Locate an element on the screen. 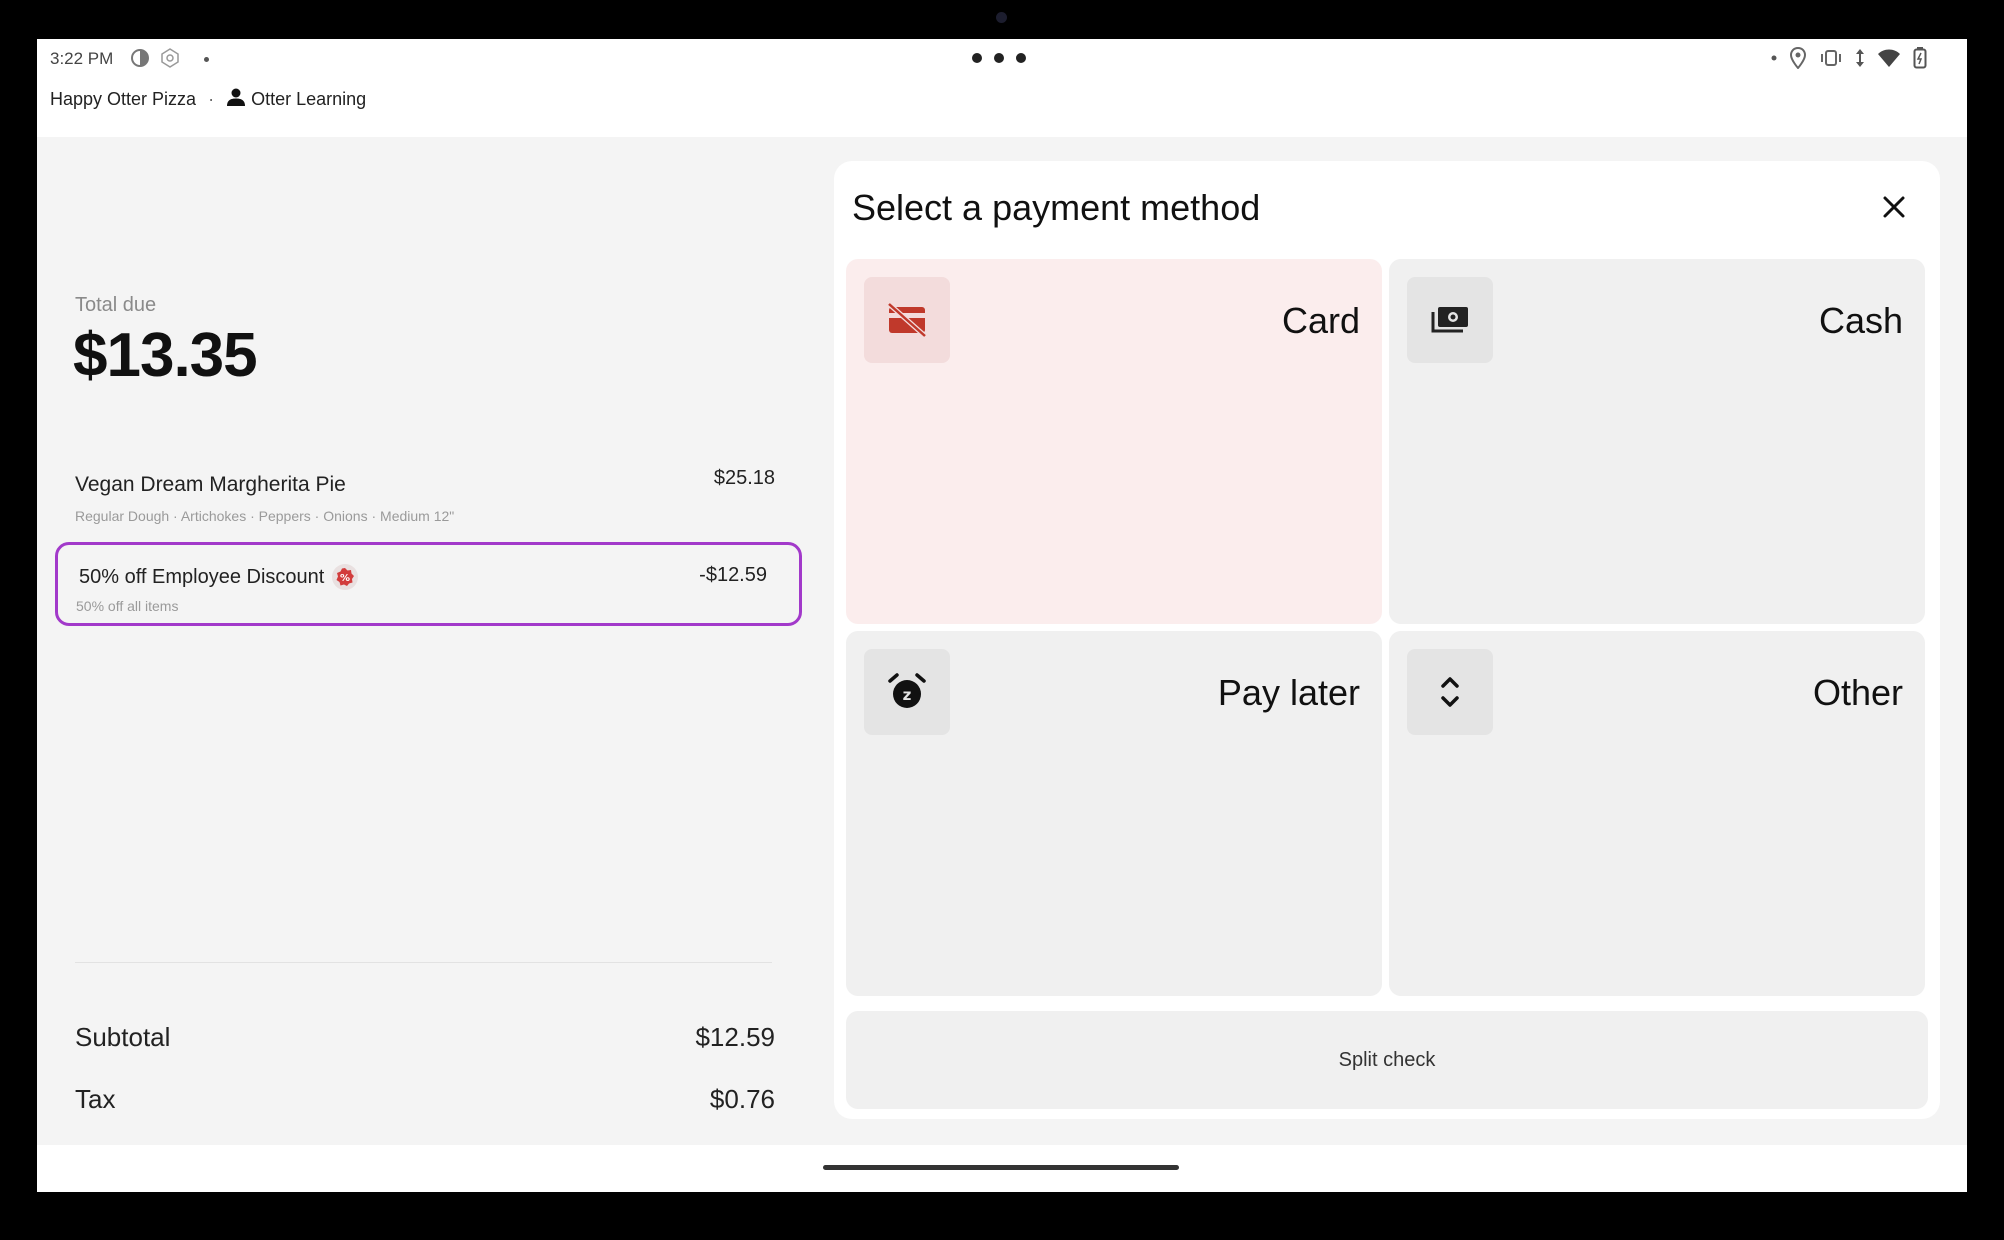 The image size is (2004, 1240). snooze-alarm-icon: z is located at coordinates (907, 692).